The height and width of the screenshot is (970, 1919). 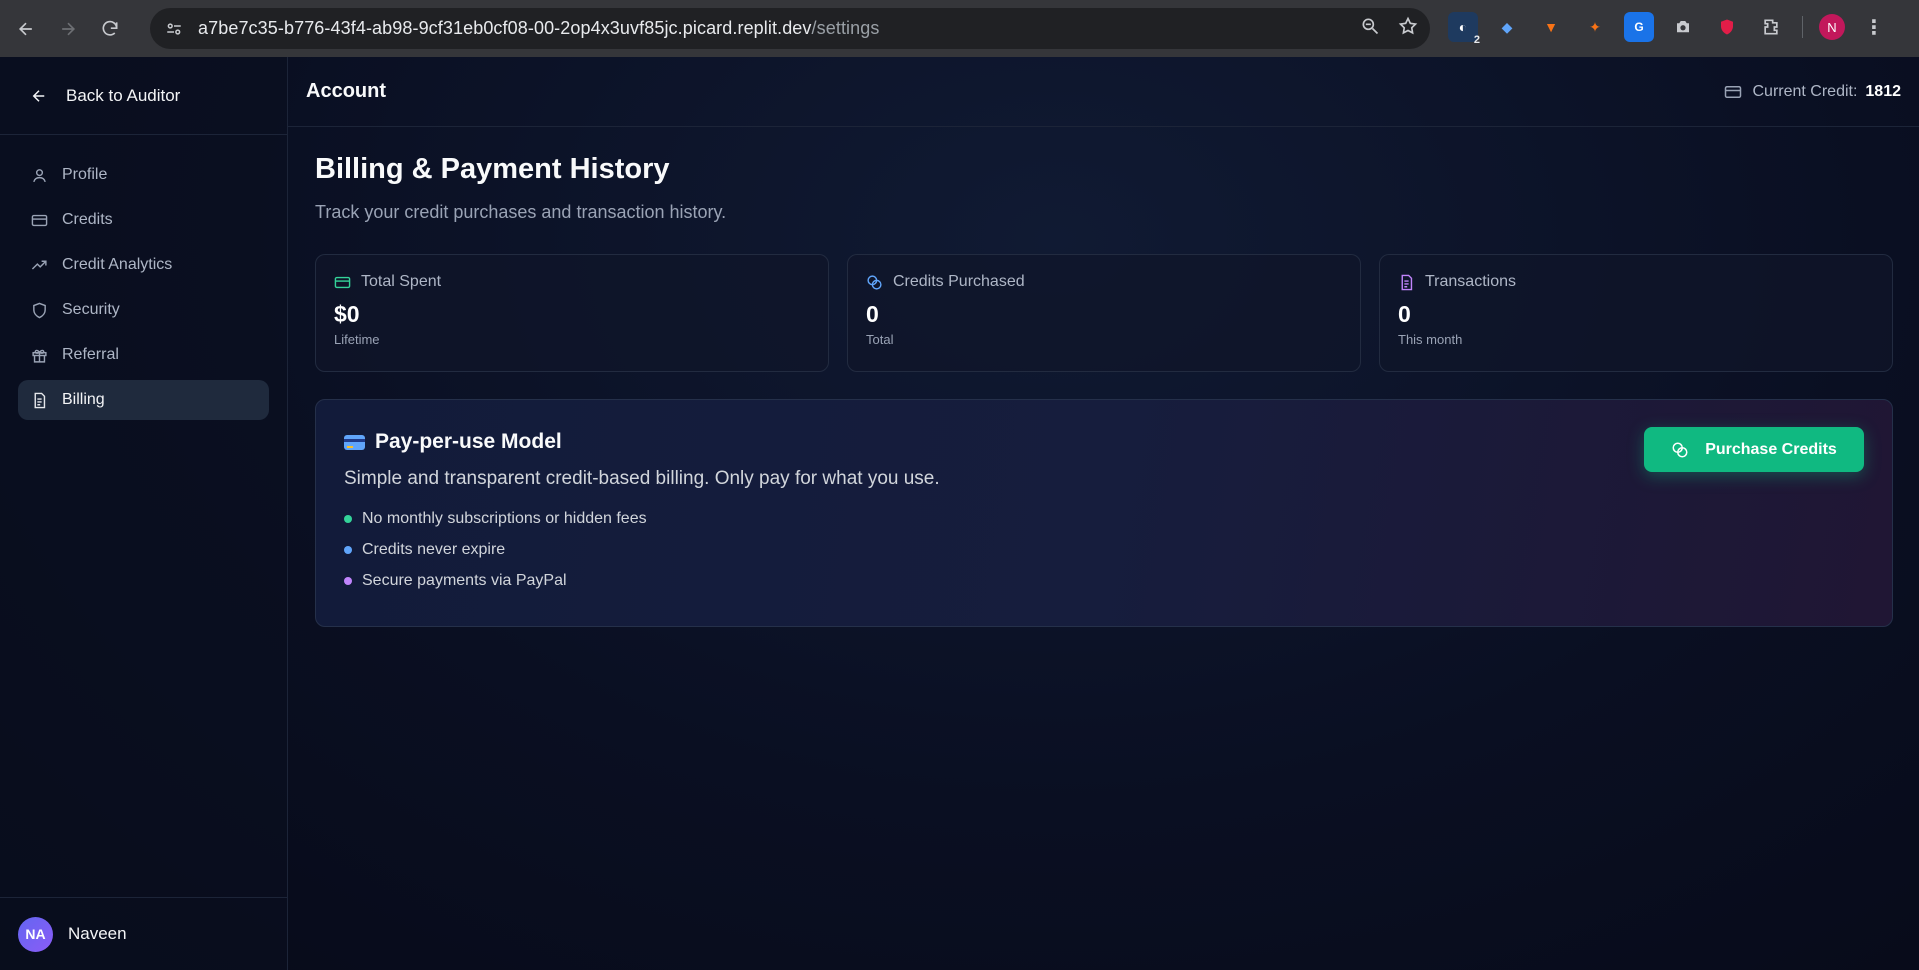 What do you see at coordinates (572, 313) in the screenshot?
I see `stat-card-total-spent: Total Spent $0 Lifetime` at bounding box center [572, 313].